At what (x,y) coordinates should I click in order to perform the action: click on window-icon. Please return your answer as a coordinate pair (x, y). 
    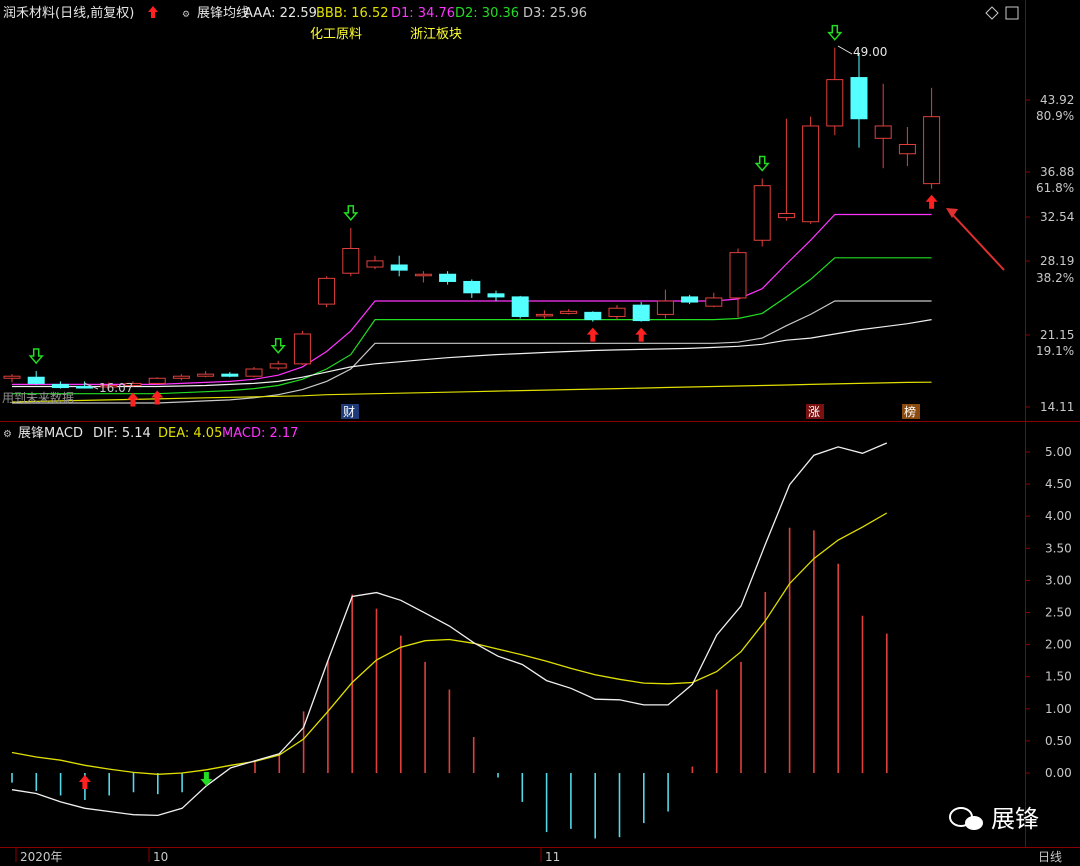
    Looking at the image, I should click on (1012, 13).